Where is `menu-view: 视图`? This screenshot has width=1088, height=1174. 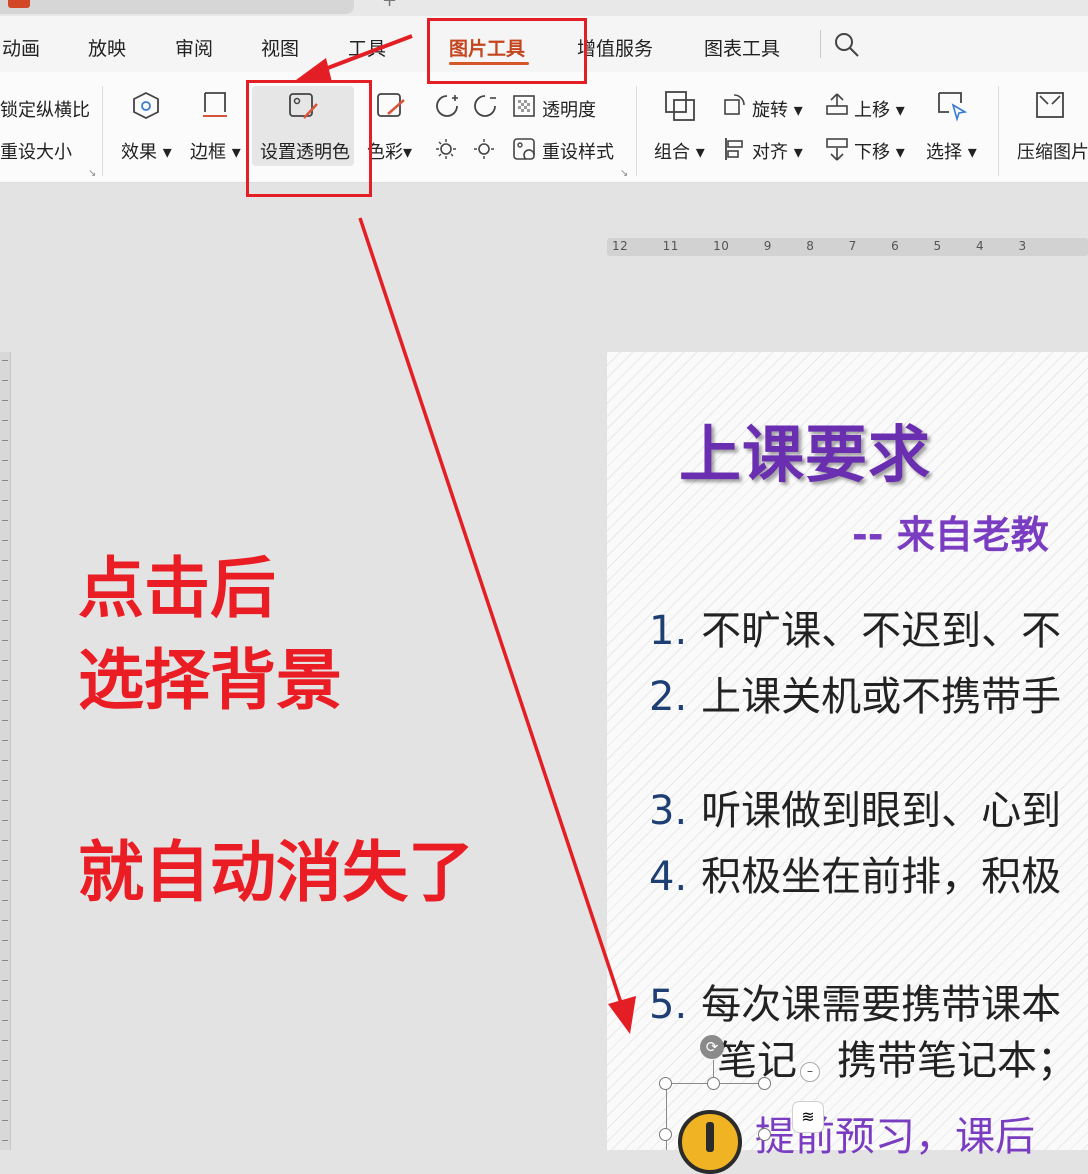 menu-view: 视图 is located at coordinates (280, 47).